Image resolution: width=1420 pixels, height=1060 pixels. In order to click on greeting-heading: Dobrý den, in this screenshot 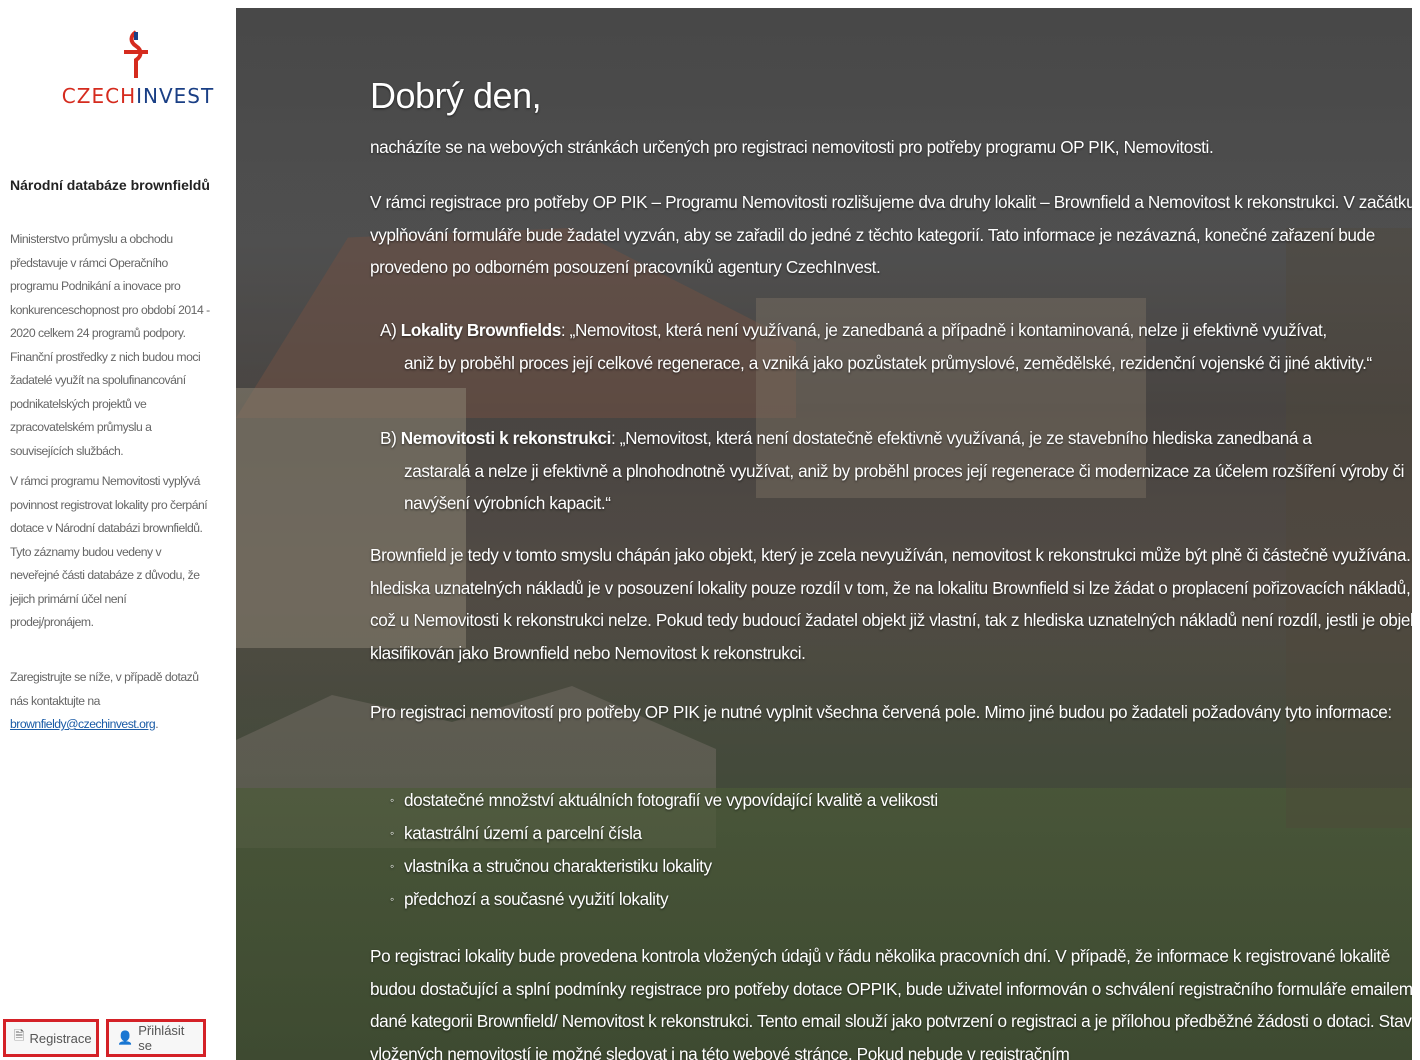, I will do `click(456, 95)`.